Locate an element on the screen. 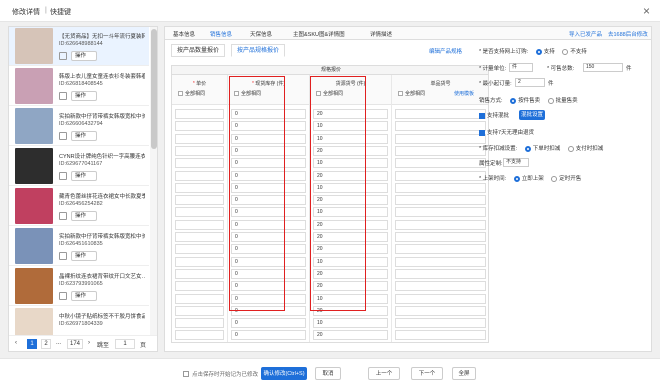 The width and height of the screenshot is (660, 385). platform-edit-link: 去1688后台修改 is located at coordinates (628, 34).